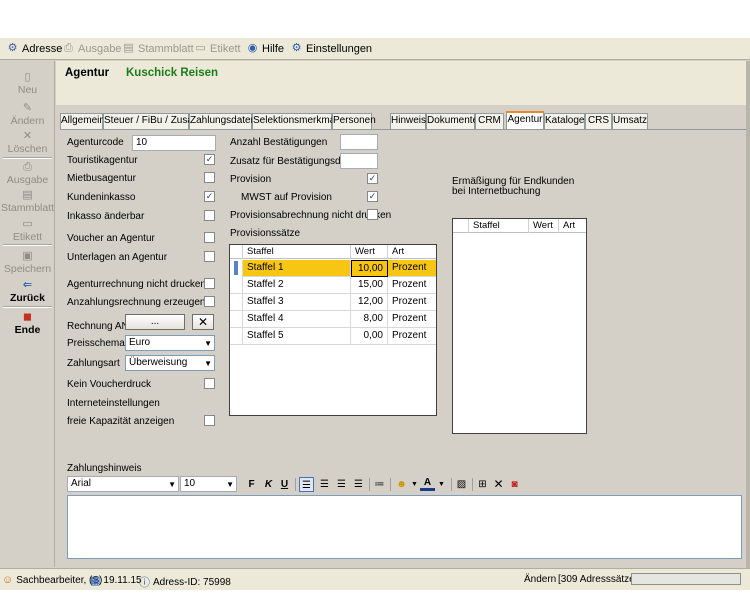  What do you see at coordinates (630, 121) in the screenshot?
I see `tab-umsatz: Umsatz` at bounding box center [630, 121].